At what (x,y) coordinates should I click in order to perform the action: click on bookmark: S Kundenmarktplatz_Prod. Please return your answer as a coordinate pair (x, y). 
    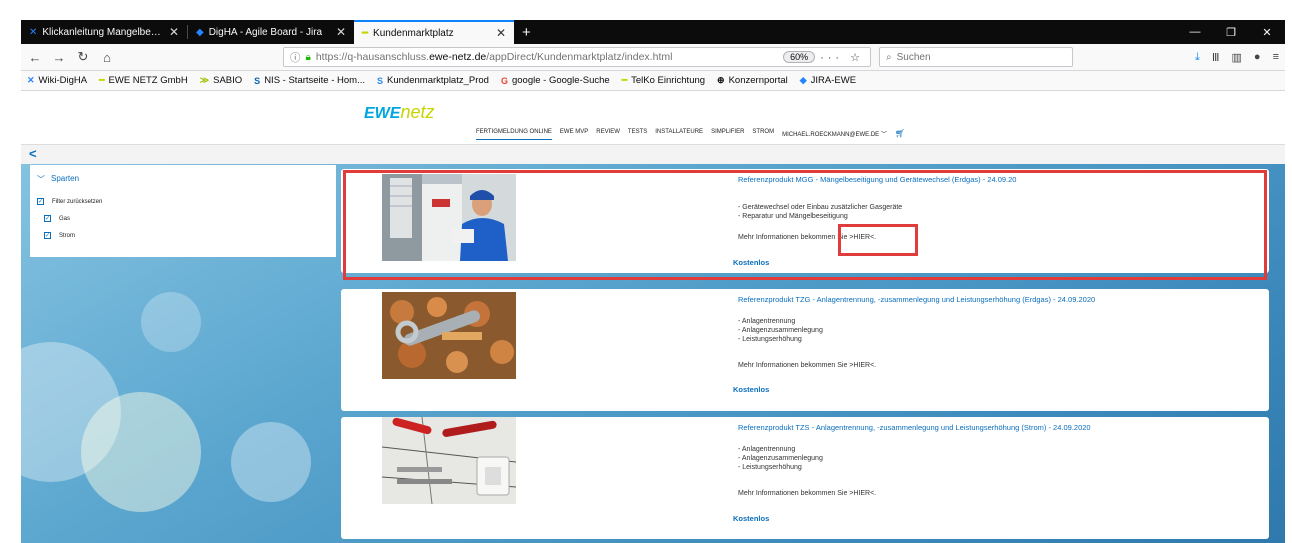
    Looking at the image, I should click on (433, 80).